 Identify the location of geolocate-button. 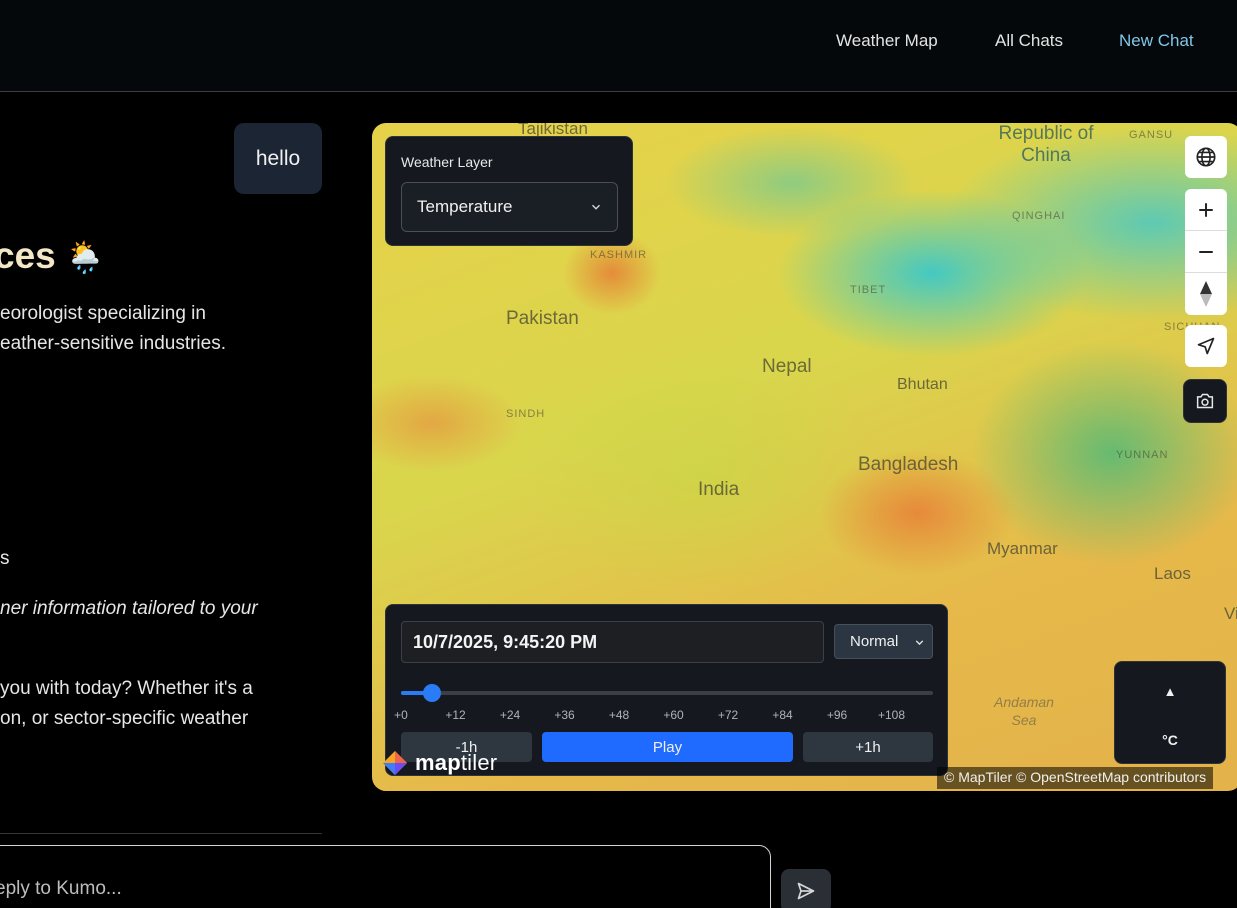
(1206, 346).